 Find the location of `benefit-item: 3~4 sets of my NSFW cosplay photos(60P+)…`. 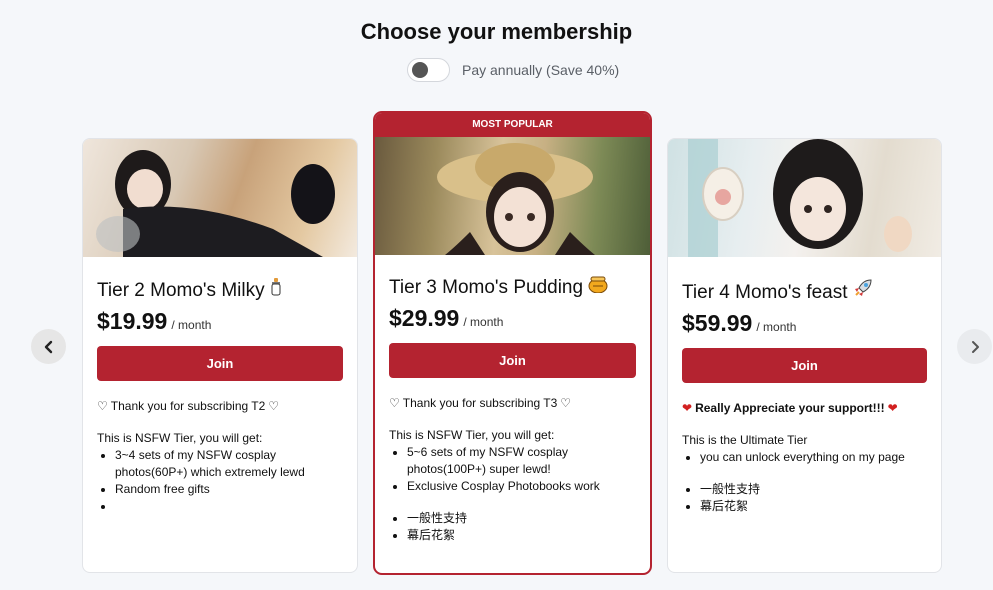

benefit-item: 3~4 sets of my NSFW cosplay photos(60P+)… is located at coordinates (229, 464).